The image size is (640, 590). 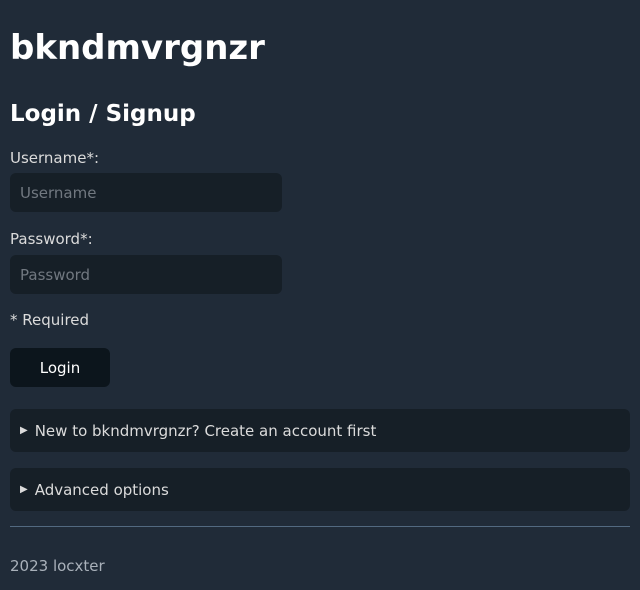 What do you see at coordinates (55, 158) in the screenshot?
I see `username-label: Username*:` at bounding box center [55, 158].